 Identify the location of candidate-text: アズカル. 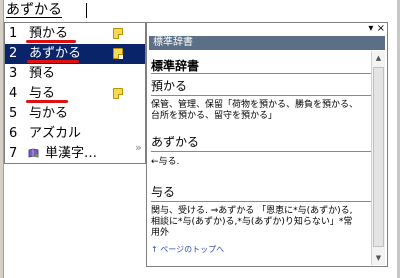
(55, 133).